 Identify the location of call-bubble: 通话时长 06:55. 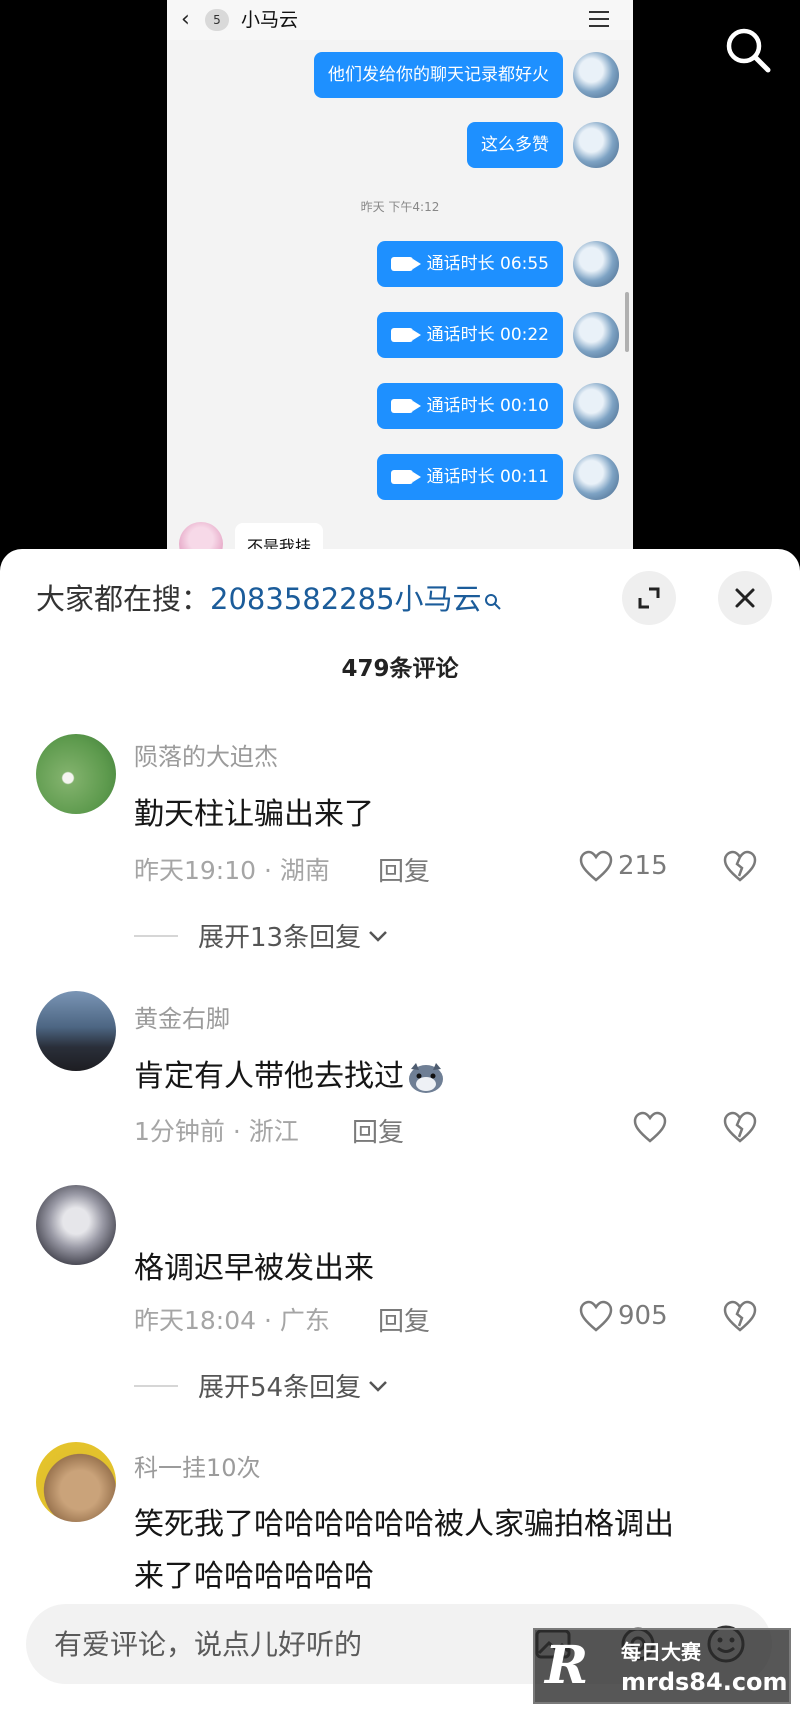
(469, 264).